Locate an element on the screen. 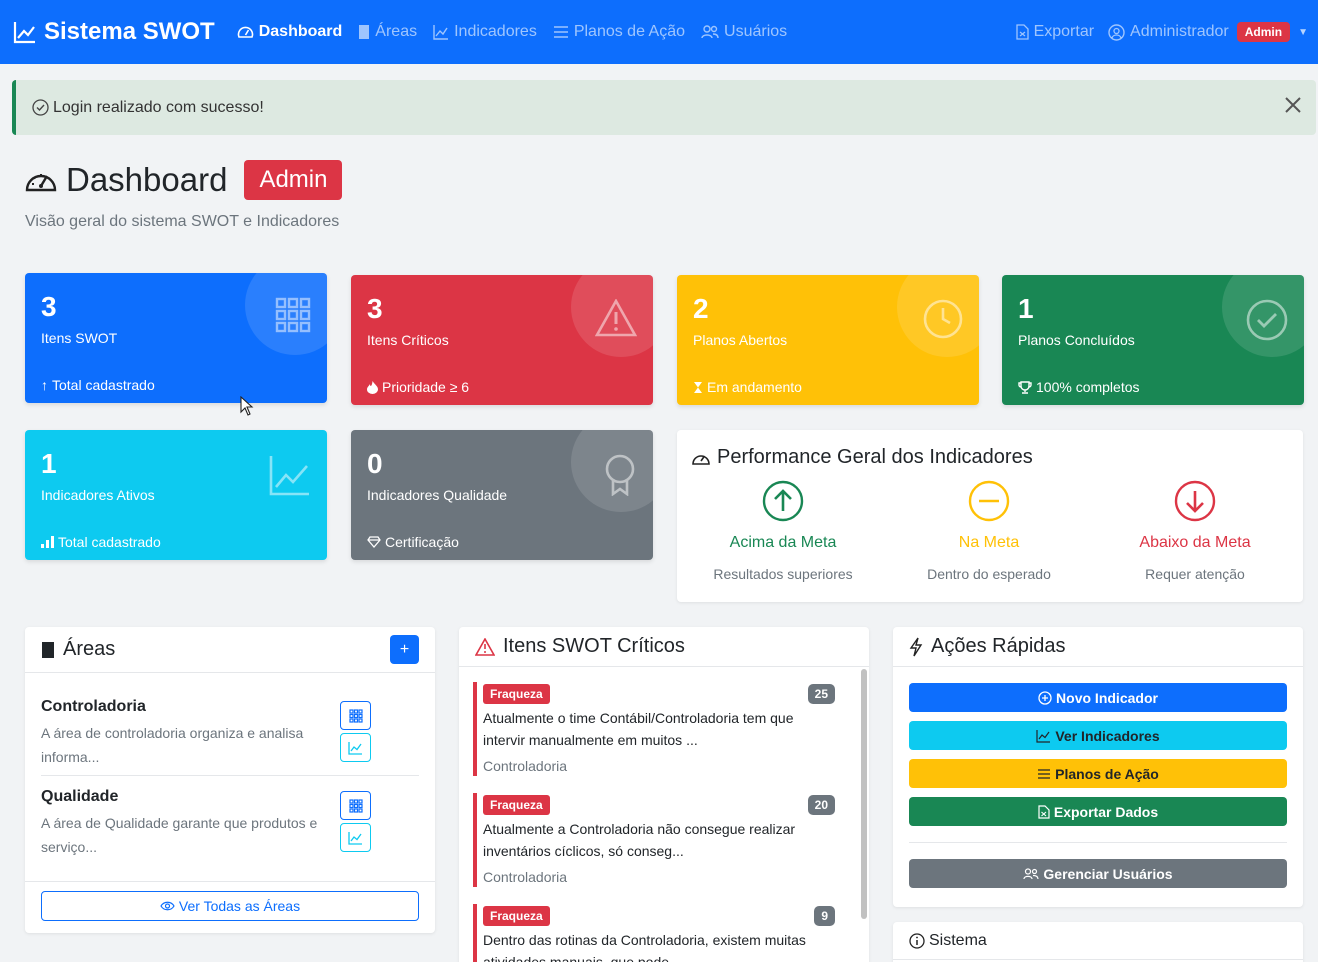  system-panel: Sistema is located at coordinates (1098, 942).